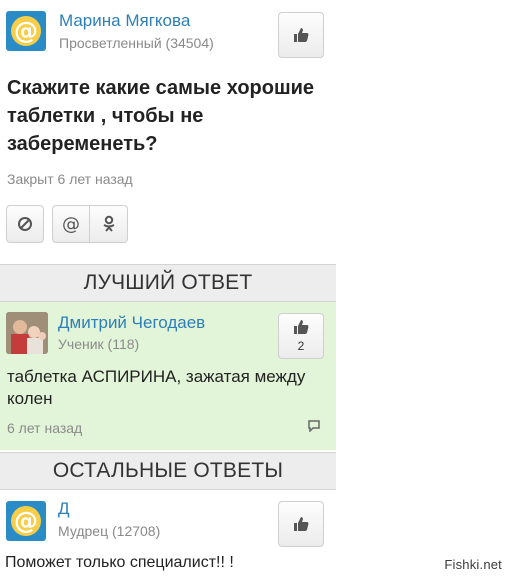 Image resolution: width=510 pixels, height=578 pixels. Describe the element at coordinates (27, 333) in the screenshot. I see `best-answer-author-avatar` at that location.